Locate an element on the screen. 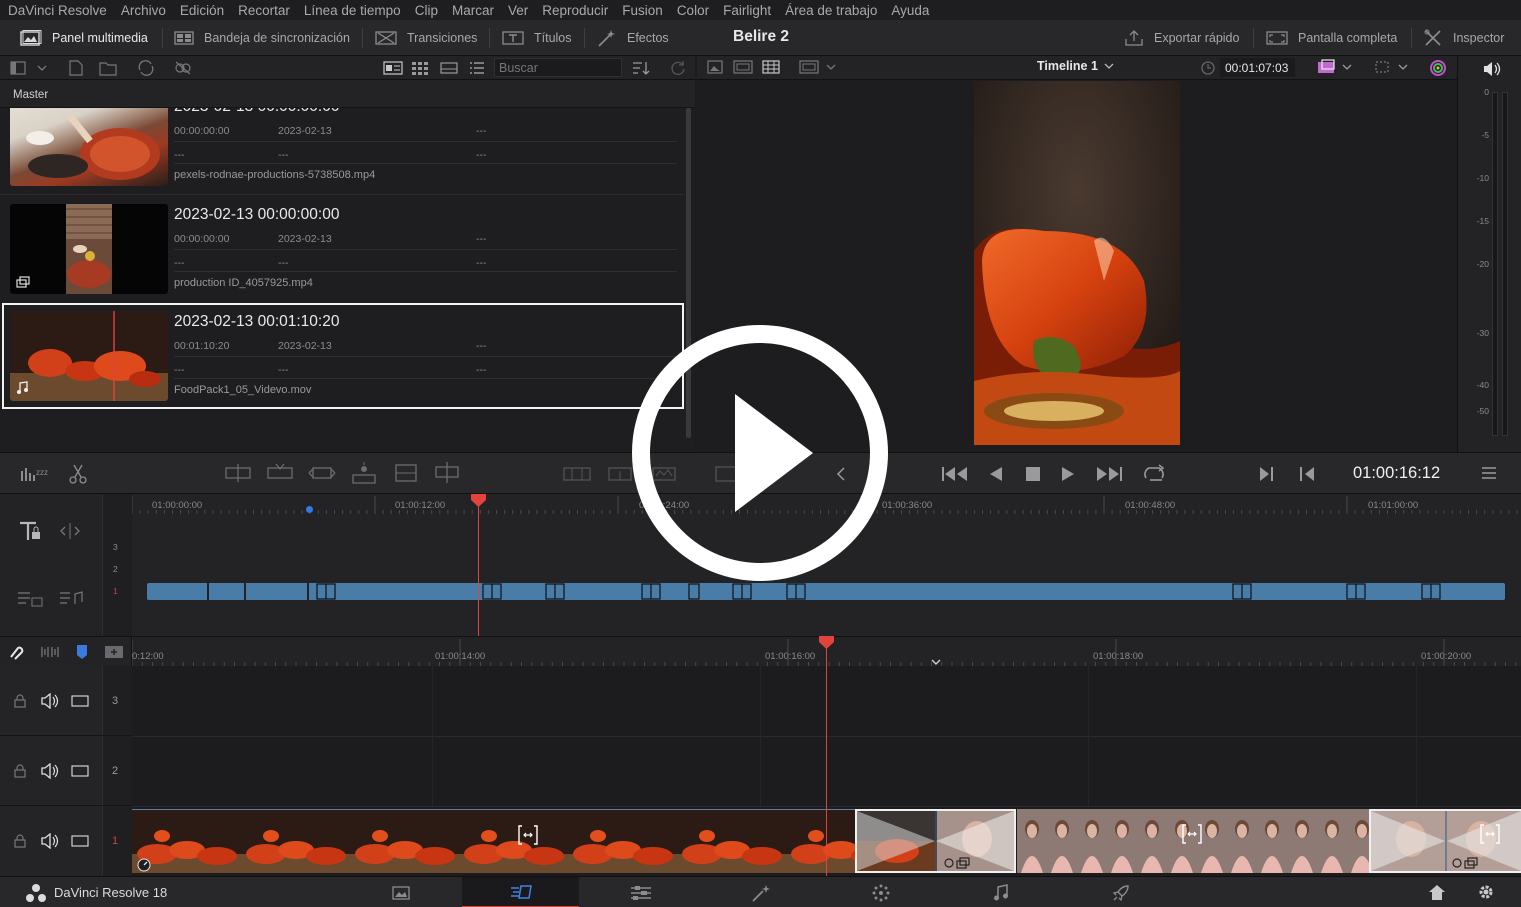  play-video-overlay-button is located at coordinates (760, 453).